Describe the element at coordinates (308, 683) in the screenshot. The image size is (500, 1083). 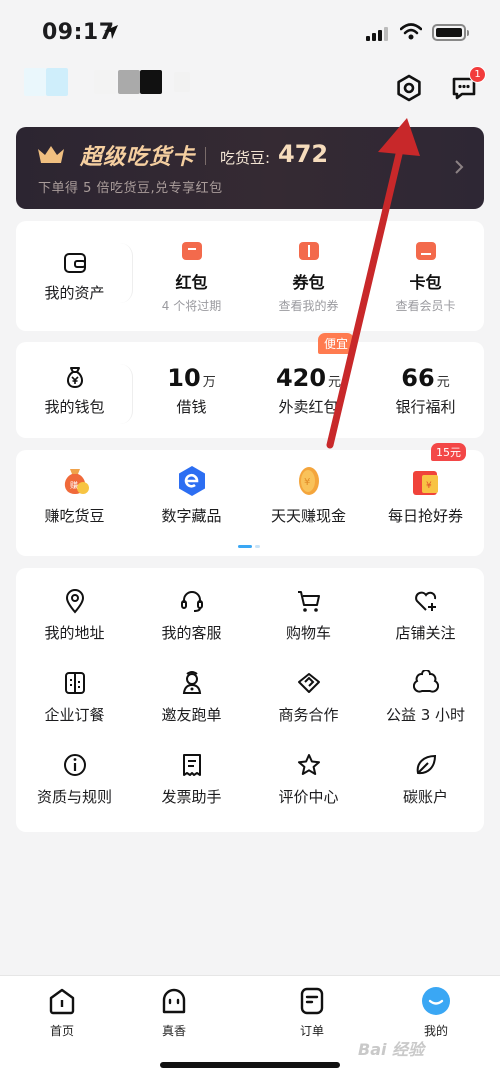
I see `handshake-icon` at that location.